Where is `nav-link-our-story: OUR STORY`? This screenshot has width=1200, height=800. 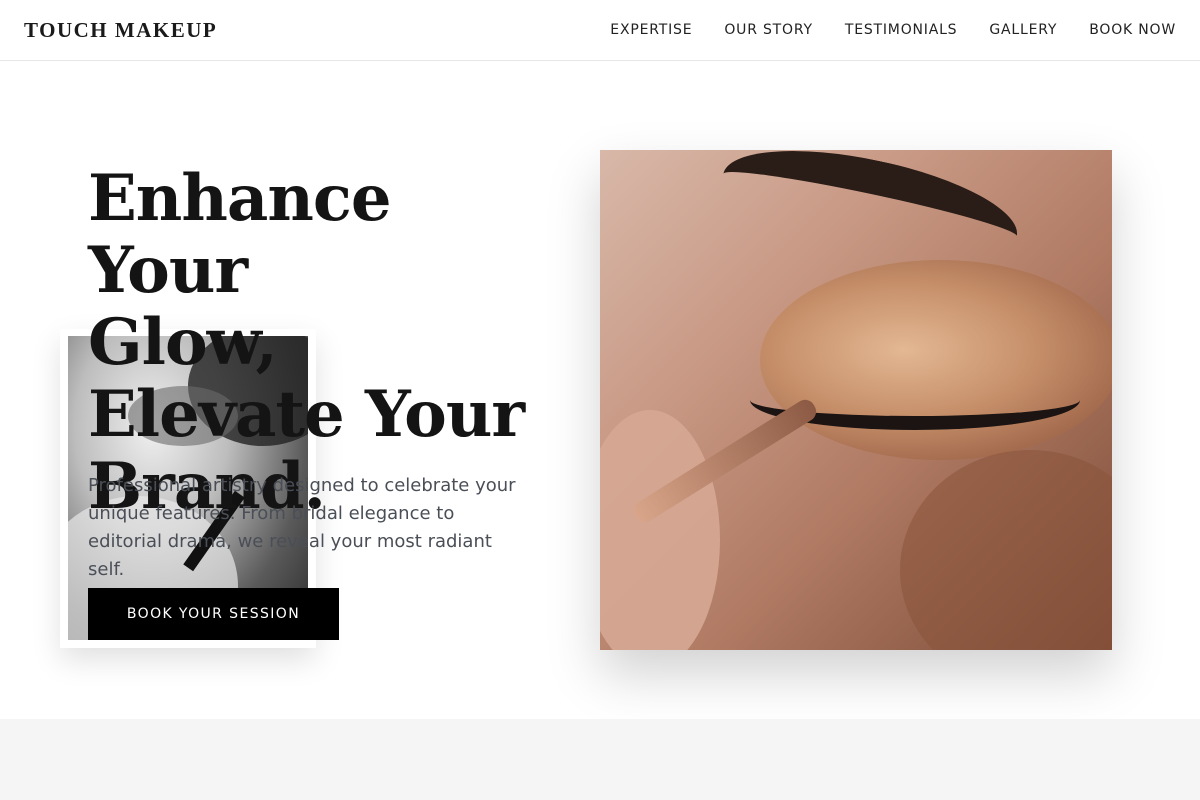 nav-link-our-story: OUR STORY is located at coordinates (768, 30).